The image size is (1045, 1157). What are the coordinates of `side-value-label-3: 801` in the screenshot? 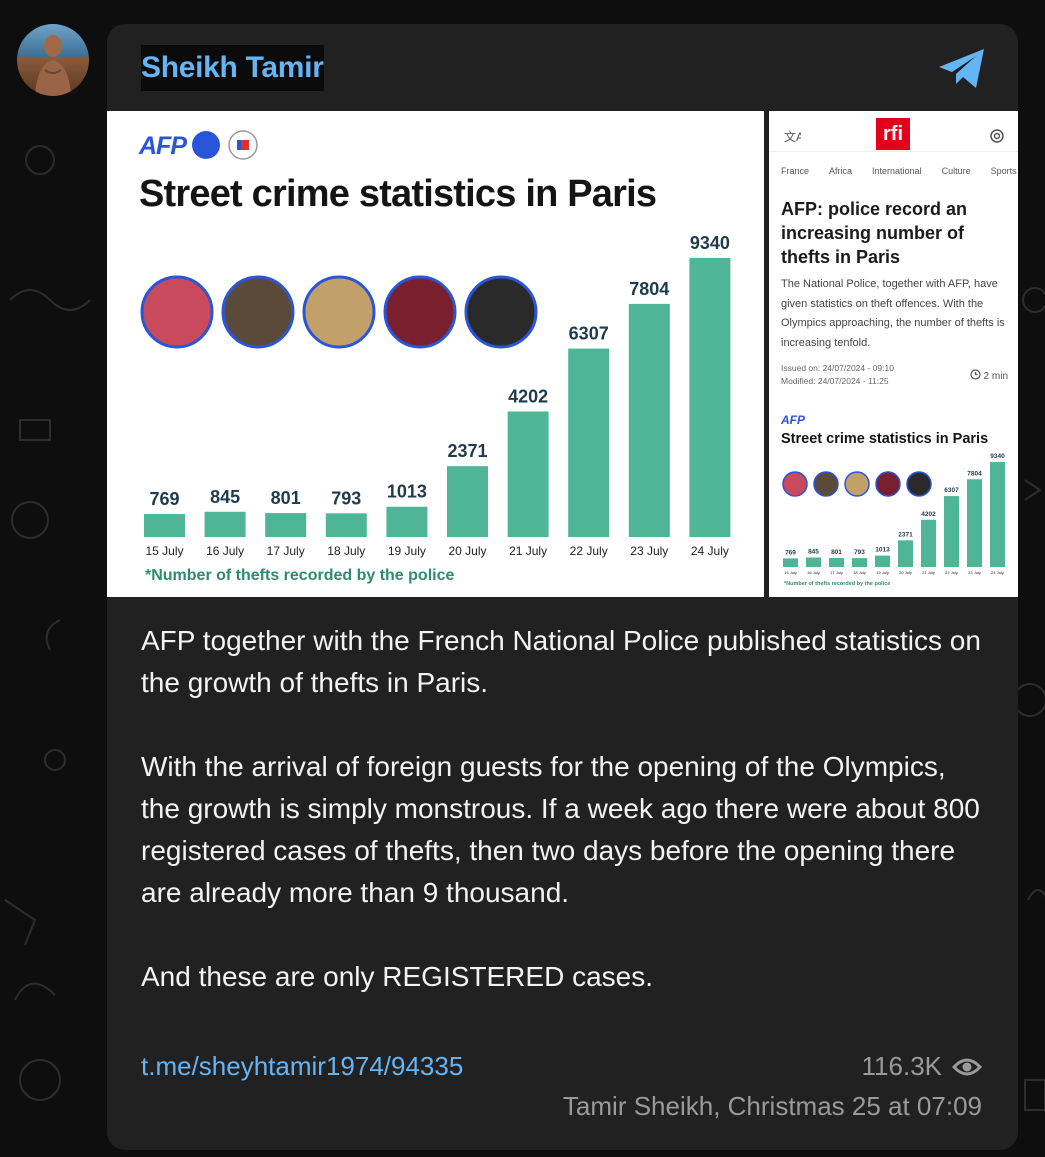 It's located at (836, 552).